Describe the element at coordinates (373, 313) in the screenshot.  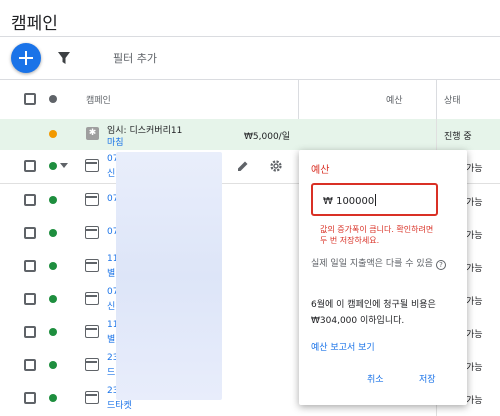
I see `billing-summary: 6월에 이 캠페인에 청구될 비용은 ₩304,000 이하입니다.` at that location.